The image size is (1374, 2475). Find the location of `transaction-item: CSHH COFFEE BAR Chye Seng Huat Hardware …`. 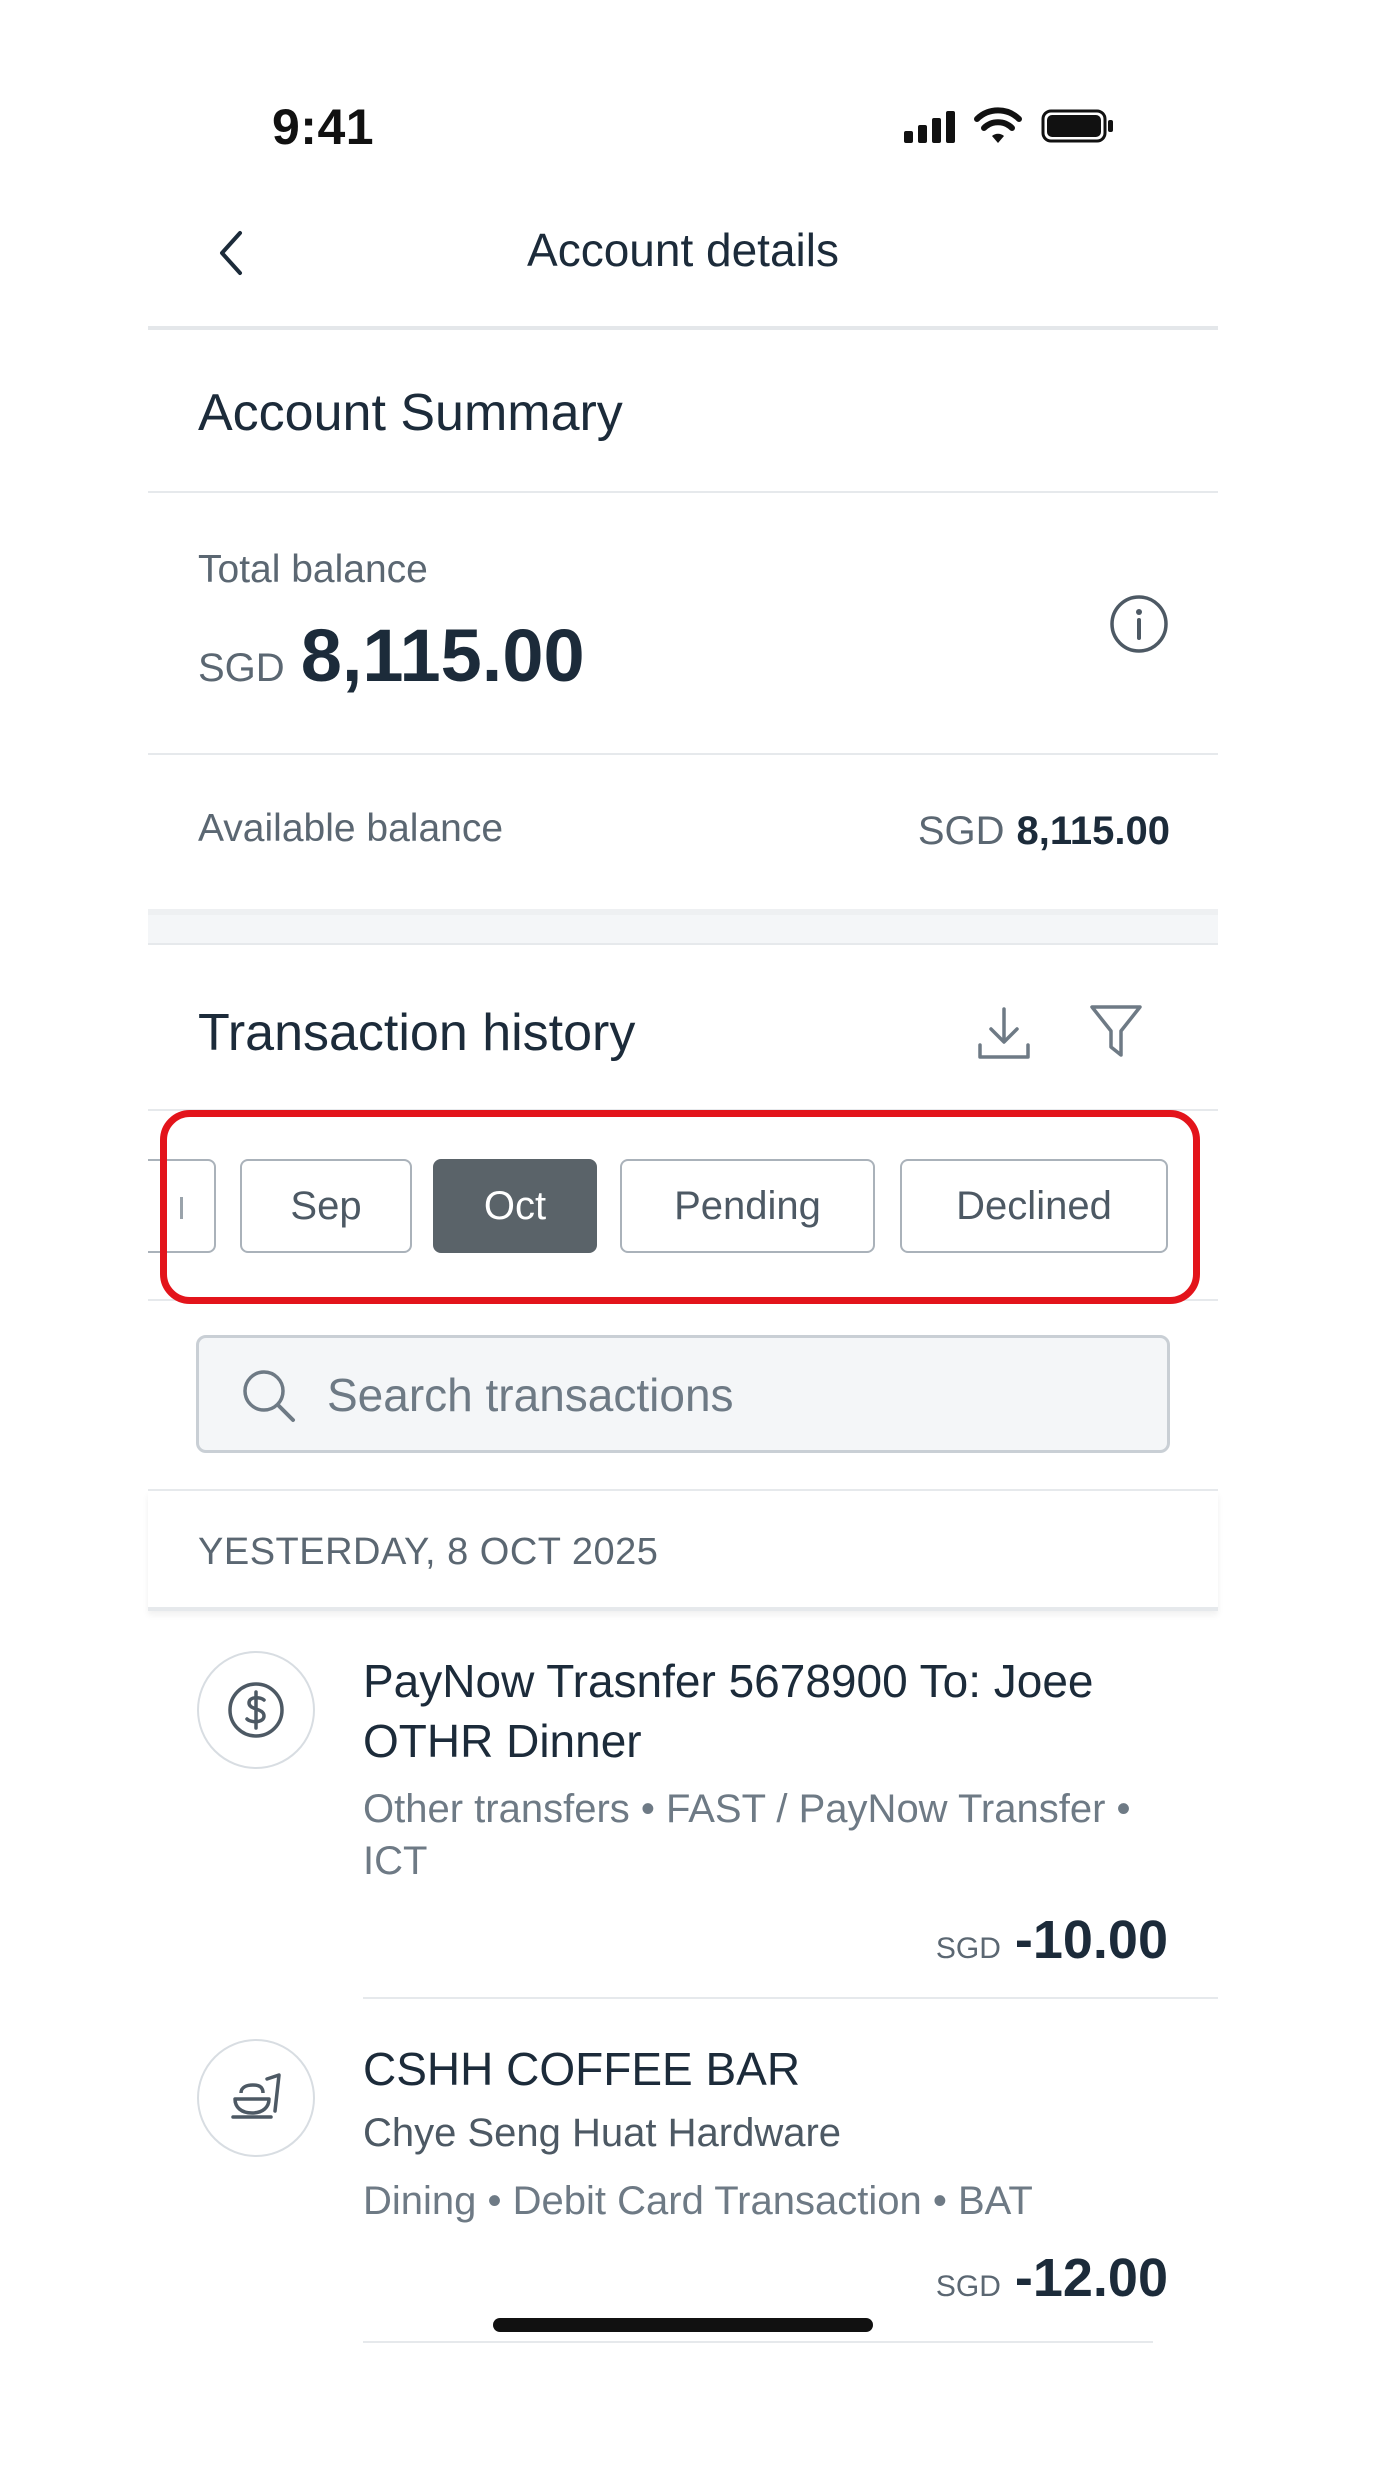

transaction-item: CSHH COFFEE BAR Chye Seng Huat Hardware … is located at coordinates (682, 2171).